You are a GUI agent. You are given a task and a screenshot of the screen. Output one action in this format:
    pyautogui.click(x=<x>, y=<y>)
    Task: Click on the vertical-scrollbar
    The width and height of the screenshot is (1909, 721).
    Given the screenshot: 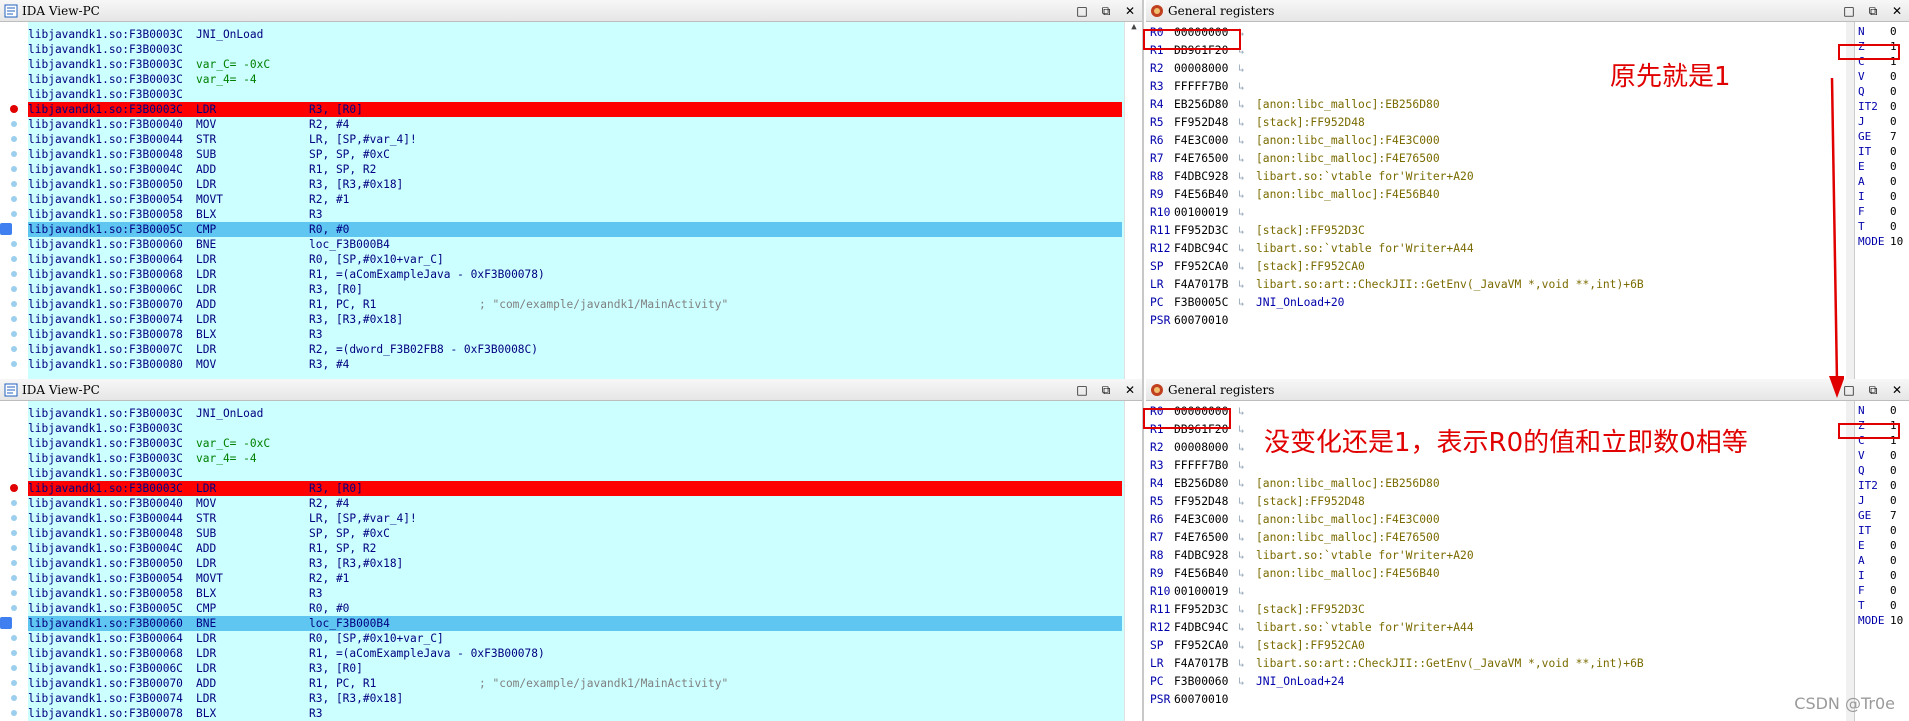 What is the action you would take?
    pyautogui.click(x=1133, y=561)
    